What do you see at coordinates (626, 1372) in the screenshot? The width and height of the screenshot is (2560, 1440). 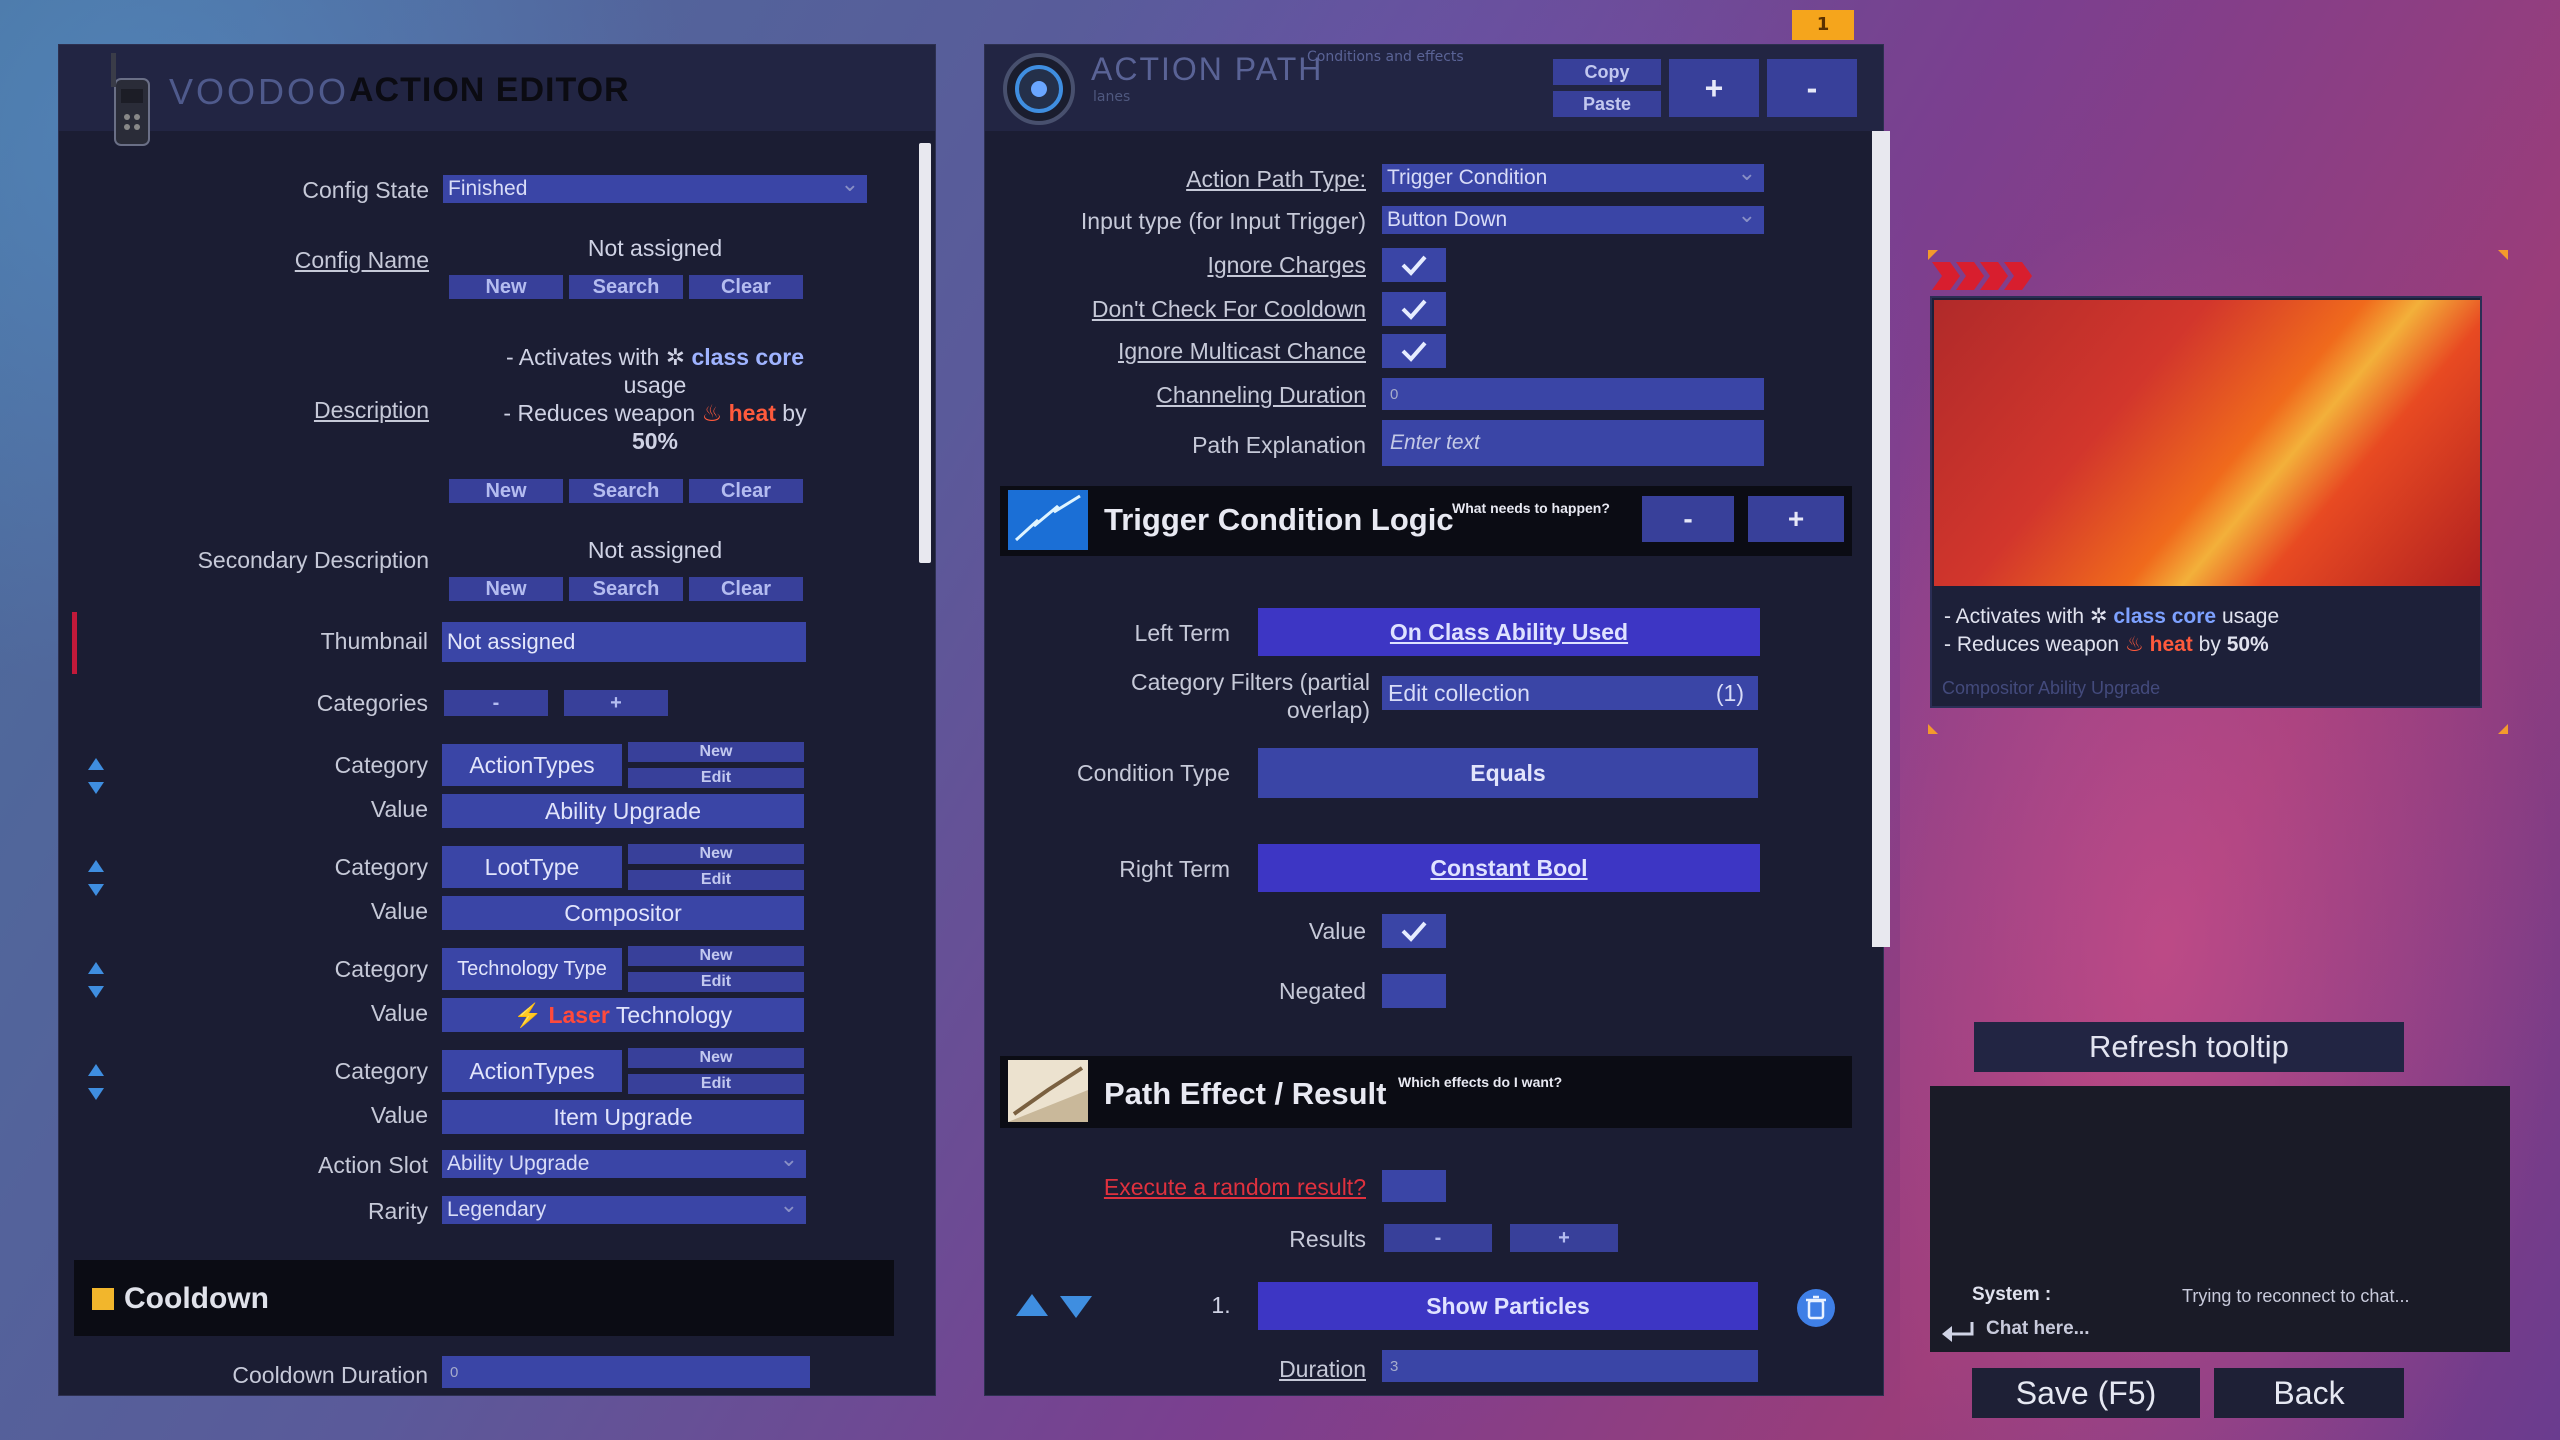 I see `cooldown-duration-input: 0` at bounding box center [626, 1372].